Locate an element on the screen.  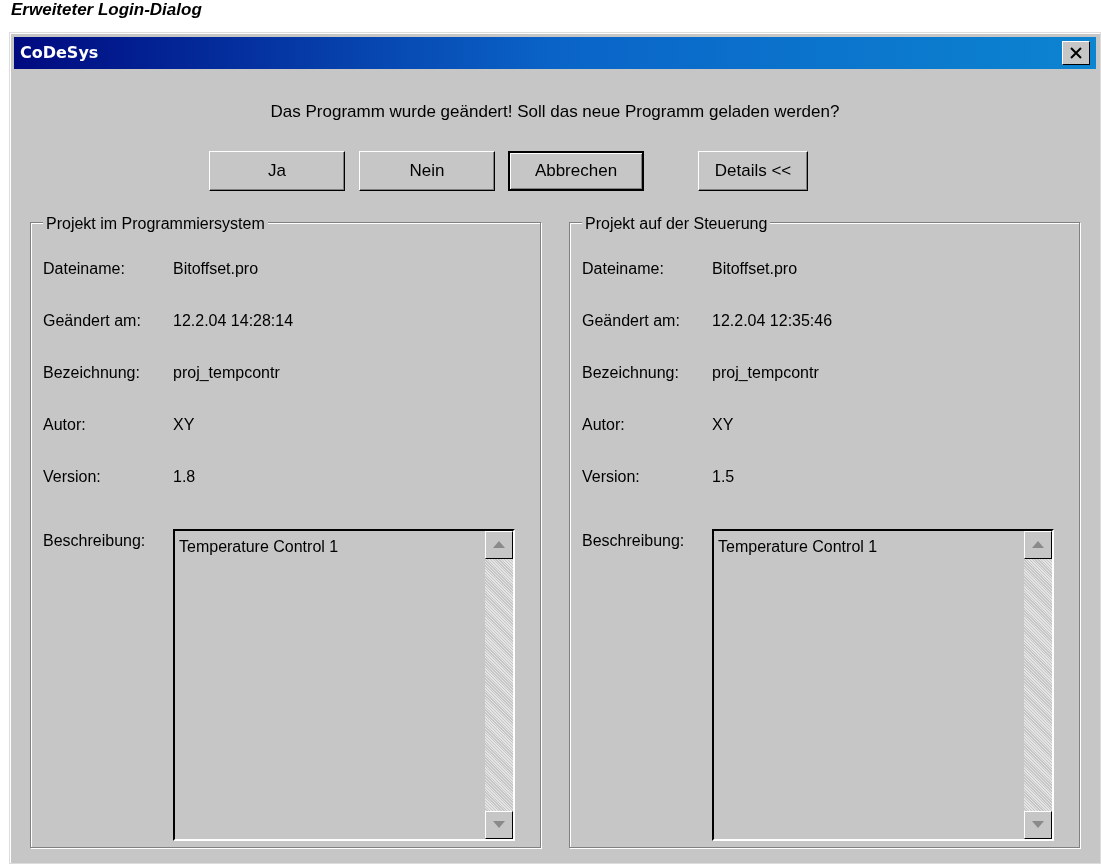
page-caption: Erweiteter Login-Dialog is located at coordinates (106, 10).